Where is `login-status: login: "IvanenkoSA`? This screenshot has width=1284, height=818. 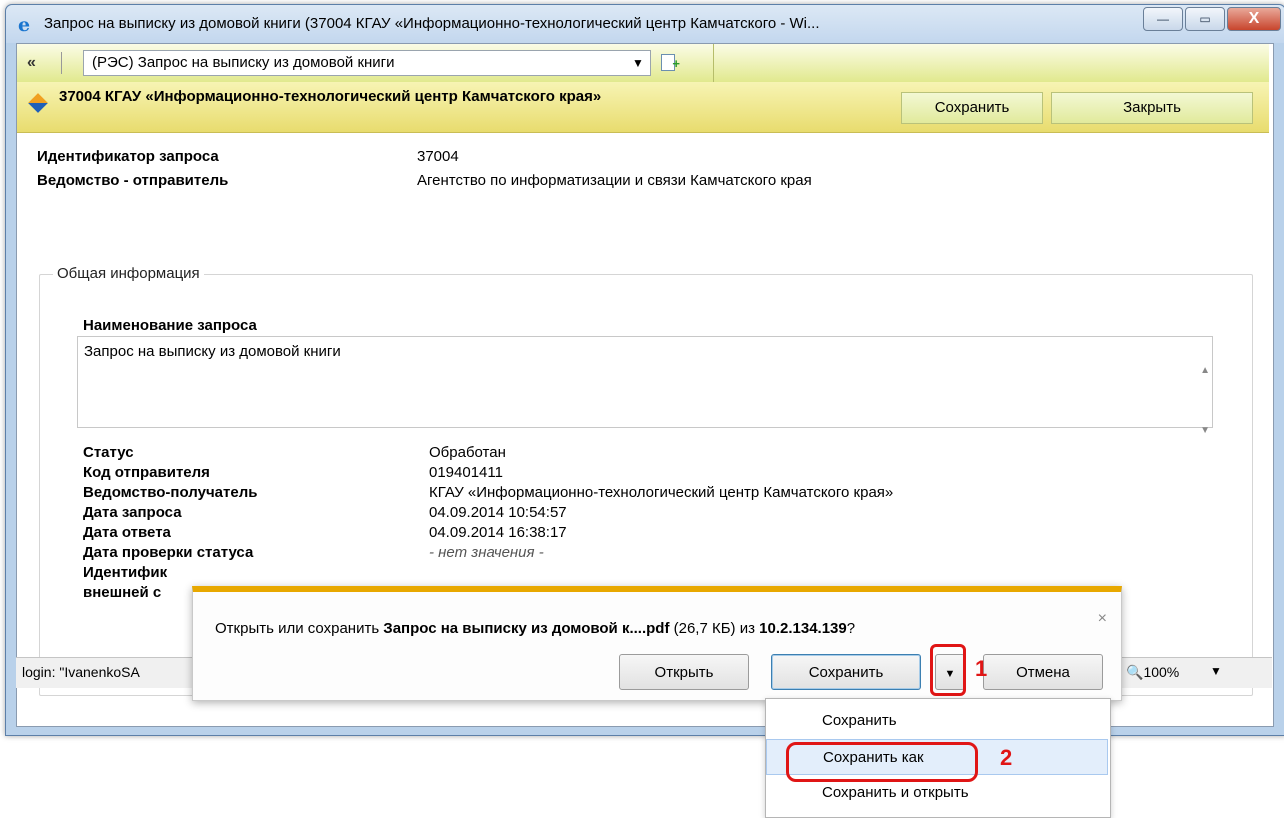 login-status: login: "IvanenkoSA is located at coordinates (81, 672).